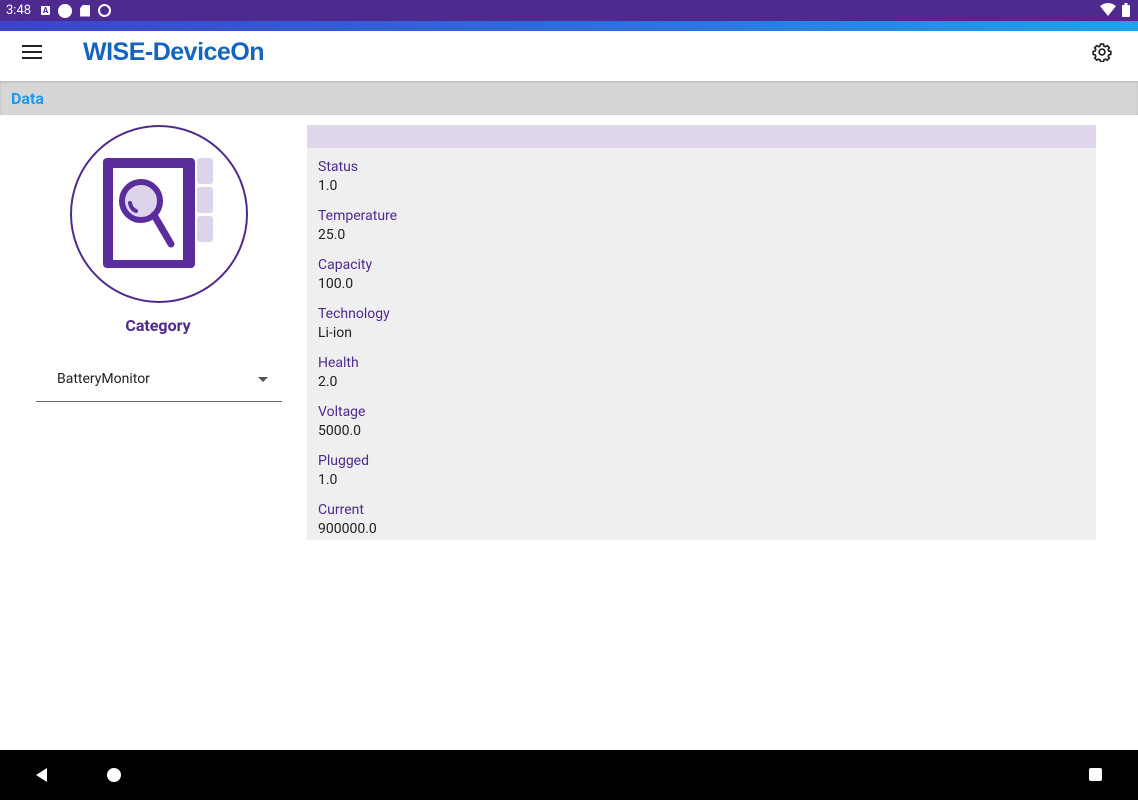  Describe the element at coordinates (174, 52) in the screenshot. I see `brand-logo: WISE-DeviceOn` at that location.